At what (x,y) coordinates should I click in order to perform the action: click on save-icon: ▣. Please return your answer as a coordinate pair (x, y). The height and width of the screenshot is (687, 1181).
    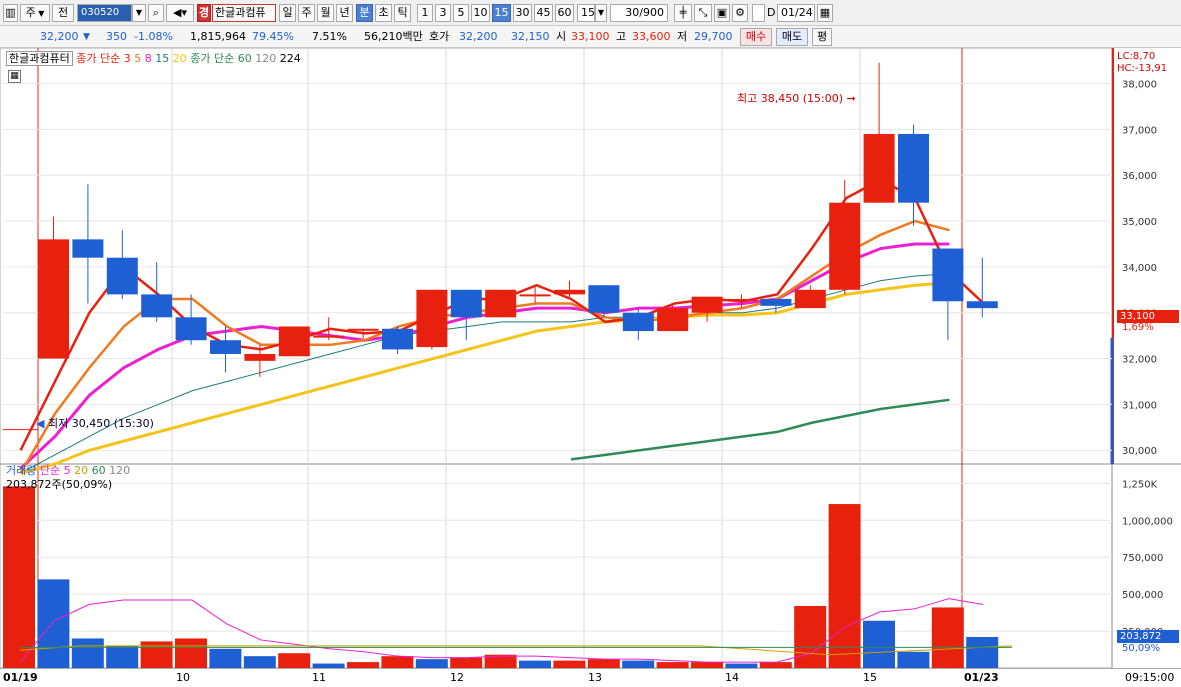
    Looking at the image, I should click on (722, 13).